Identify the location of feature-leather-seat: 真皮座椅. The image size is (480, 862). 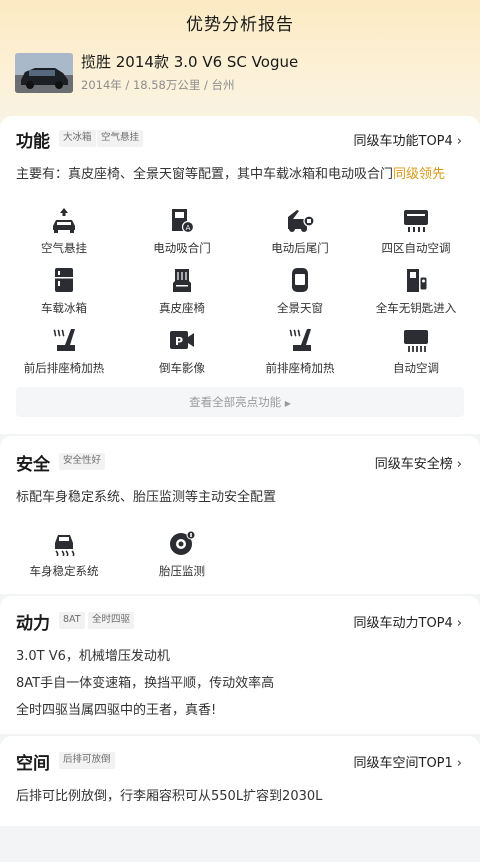
(182, 291).